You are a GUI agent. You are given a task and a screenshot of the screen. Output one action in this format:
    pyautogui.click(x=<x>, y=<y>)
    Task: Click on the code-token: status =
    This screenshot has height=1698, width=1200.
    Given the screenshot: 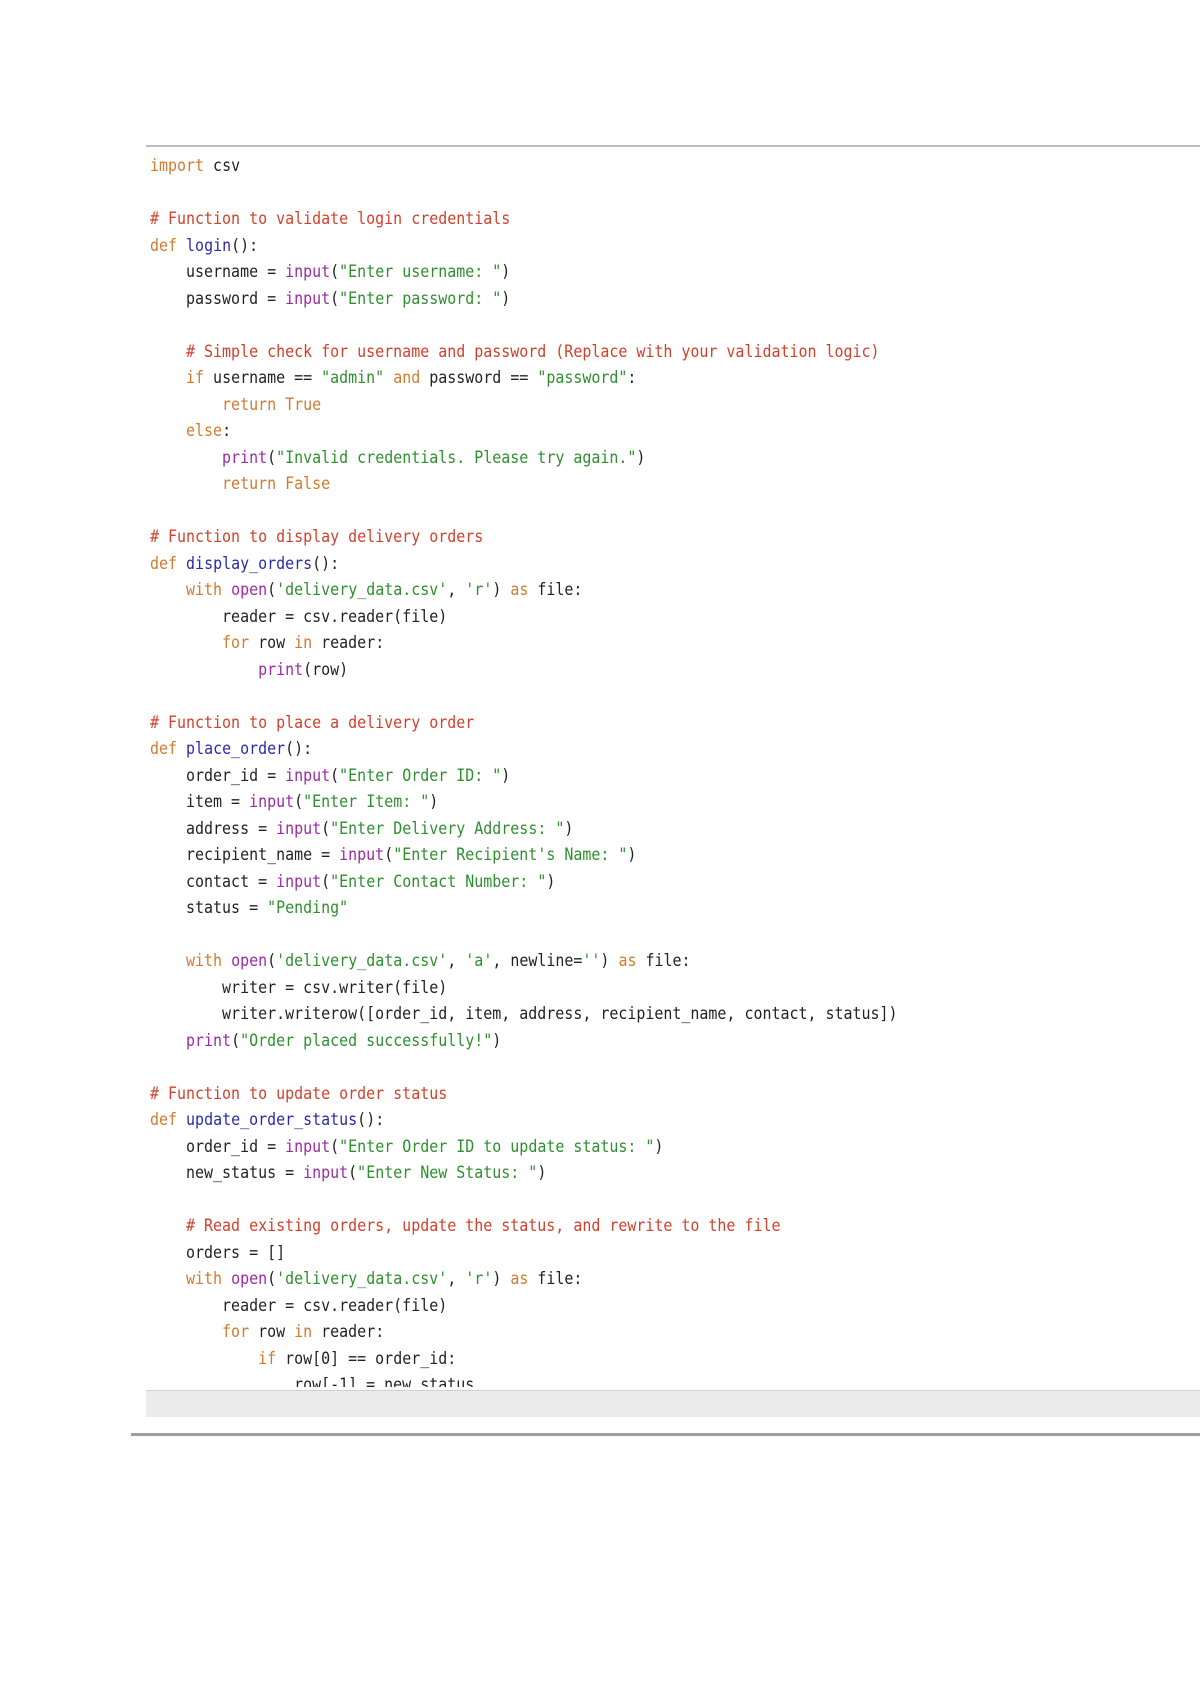 What is the action you would take?
    pyautogui.click(x=209, y=908)
    